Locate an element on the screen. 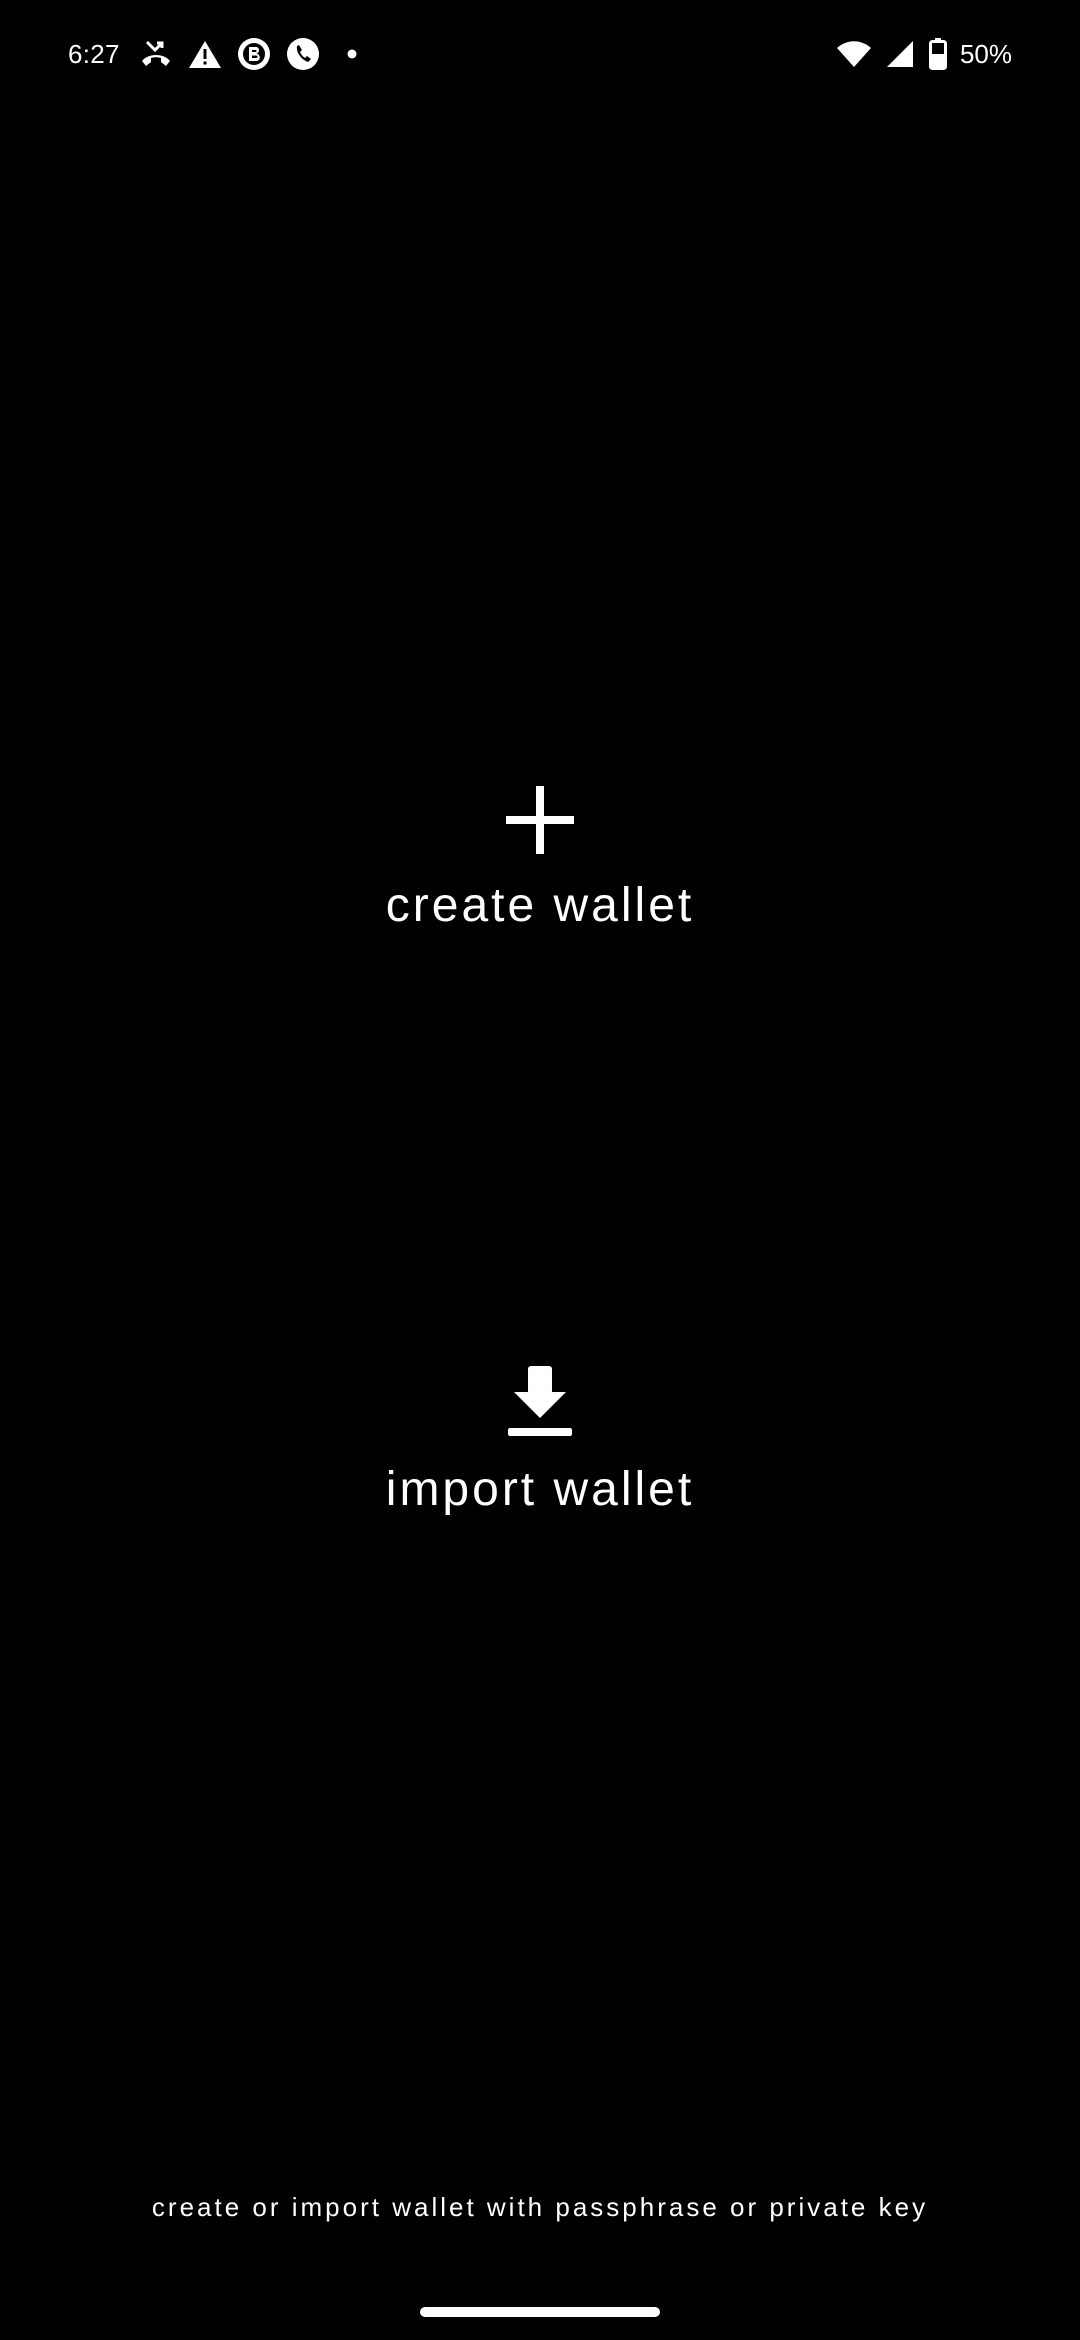 The height and width of the screenshot is (2340, 1080). create-wallet-label: create wallet is located at coordinates (540, 905).